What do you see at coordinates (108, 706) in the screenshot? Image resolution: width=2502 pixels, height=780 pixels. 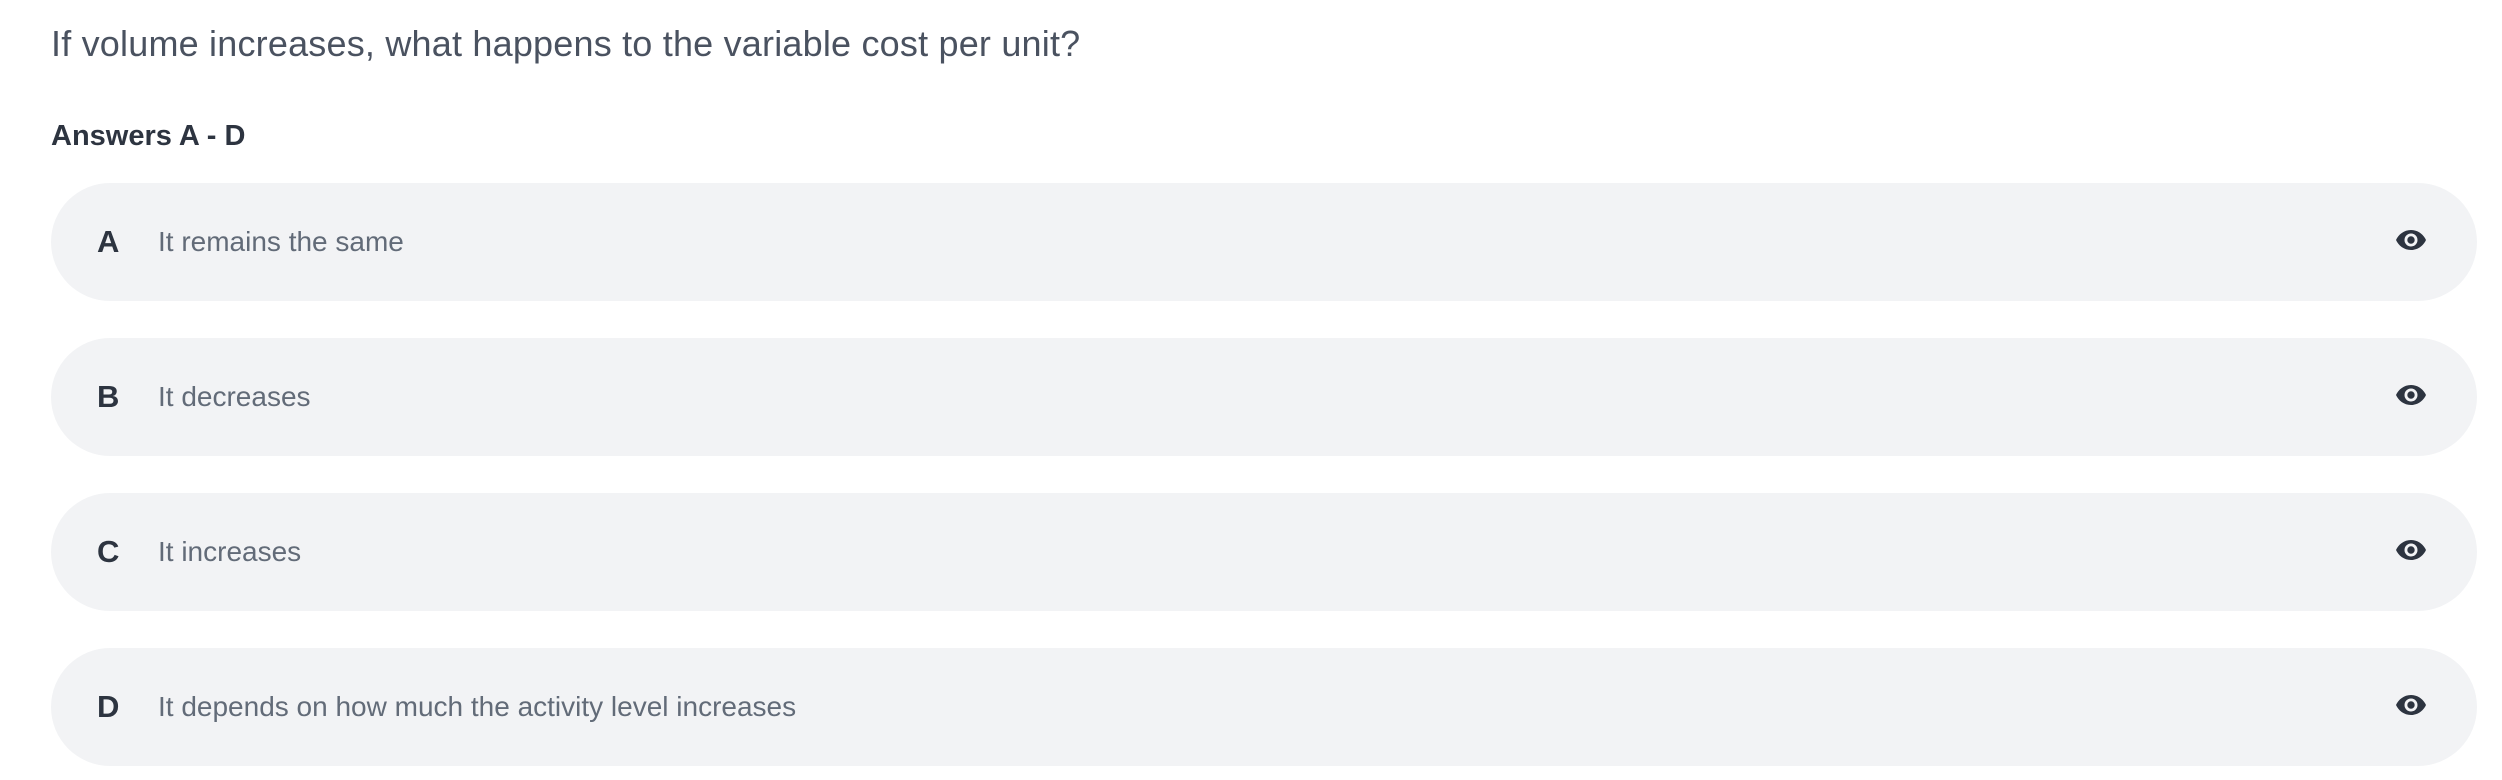 I see `answer-letter: D` at bounding box center [108, 706].